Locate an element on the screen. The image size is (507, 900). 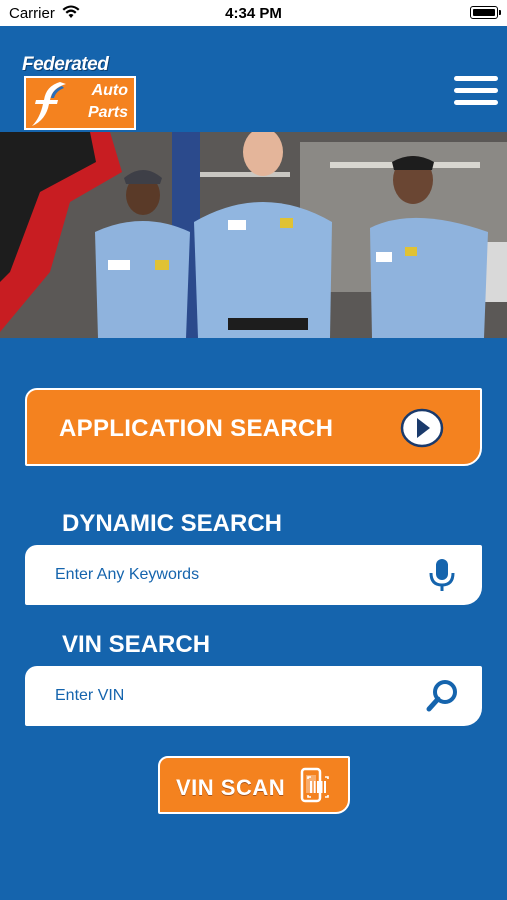
vin-search-box is located at coordinates (253, 696).